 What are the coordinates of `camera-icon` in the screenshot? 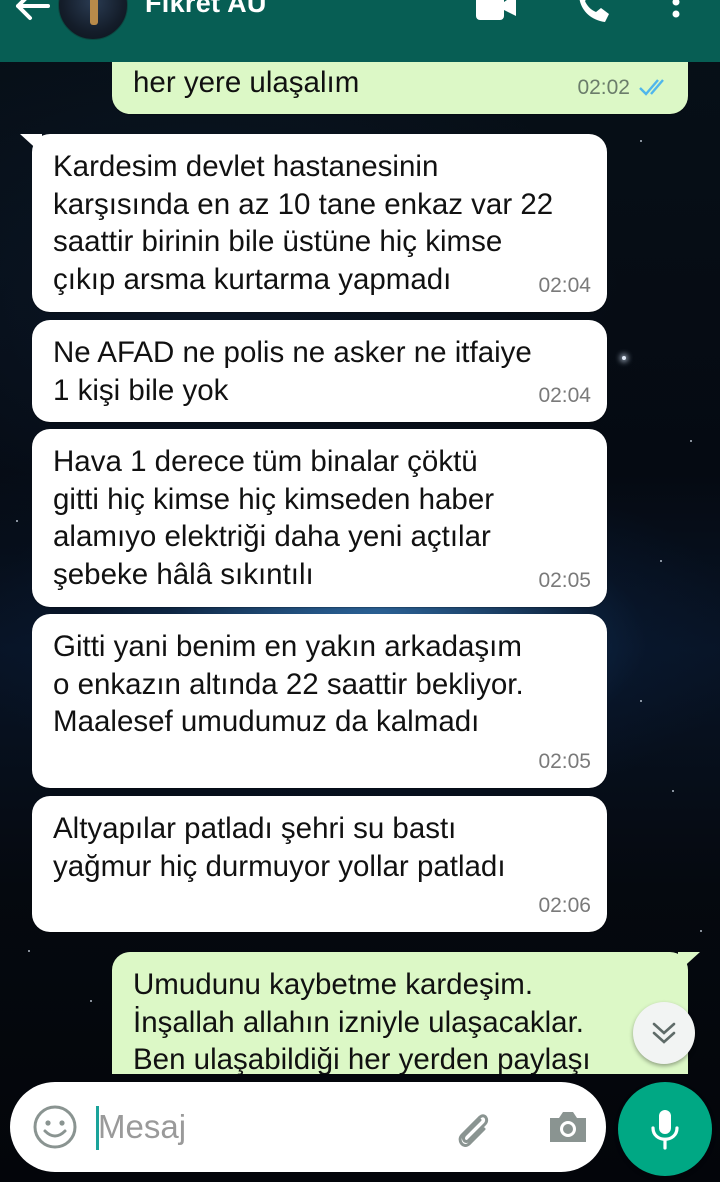 It's located at (568, 1127).